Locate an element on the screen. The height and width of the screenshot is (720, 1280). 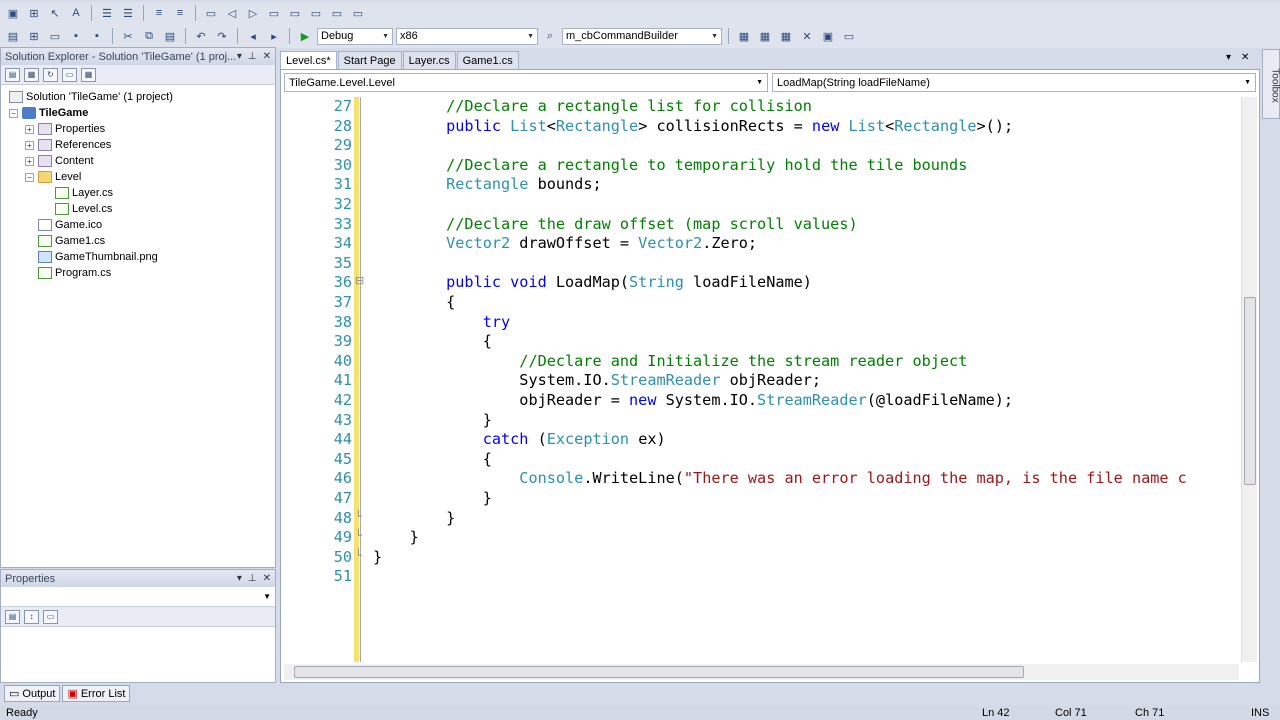
navigate-back-icon: ◂ is located at coordinates (253, 36).